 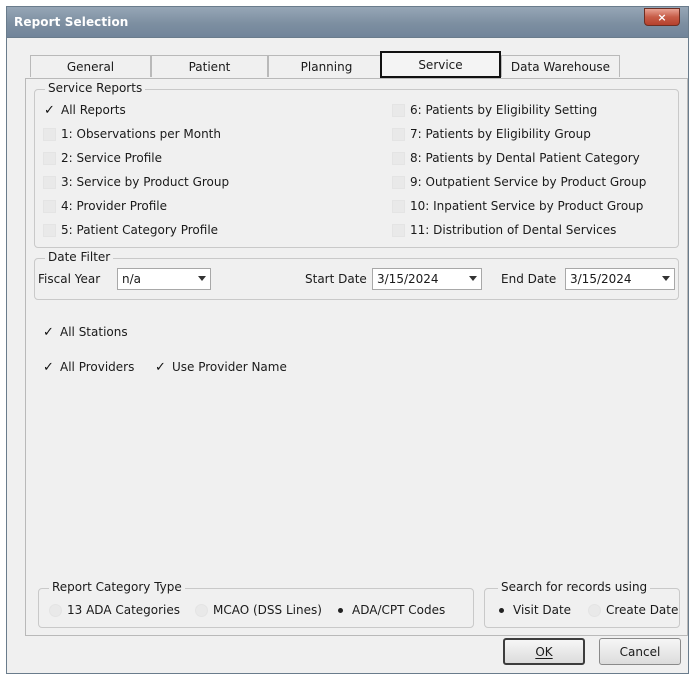 I want to click on checkbox-report-2: 2: Service Profile, so click(x=102, y=158).